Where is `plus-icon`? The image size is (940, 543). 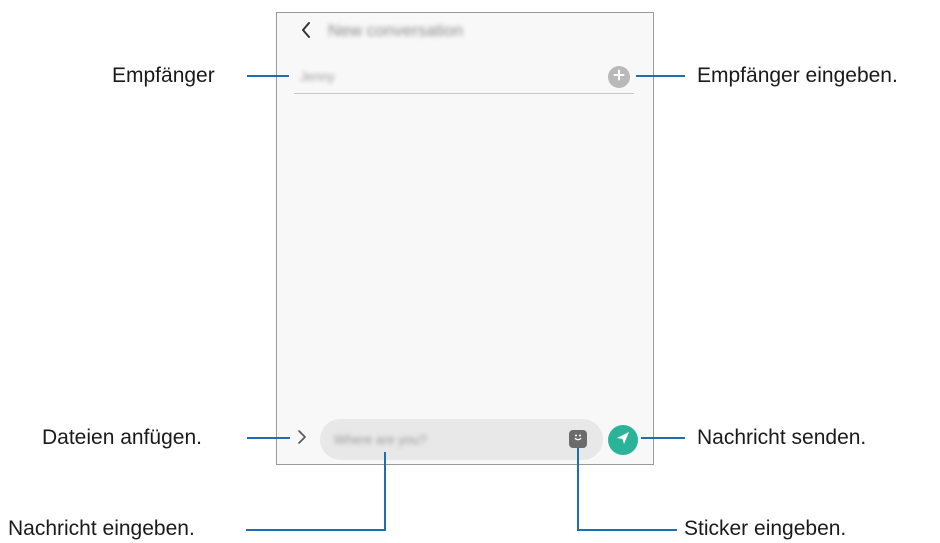
plus-icon is located at coordinates (619, 77).